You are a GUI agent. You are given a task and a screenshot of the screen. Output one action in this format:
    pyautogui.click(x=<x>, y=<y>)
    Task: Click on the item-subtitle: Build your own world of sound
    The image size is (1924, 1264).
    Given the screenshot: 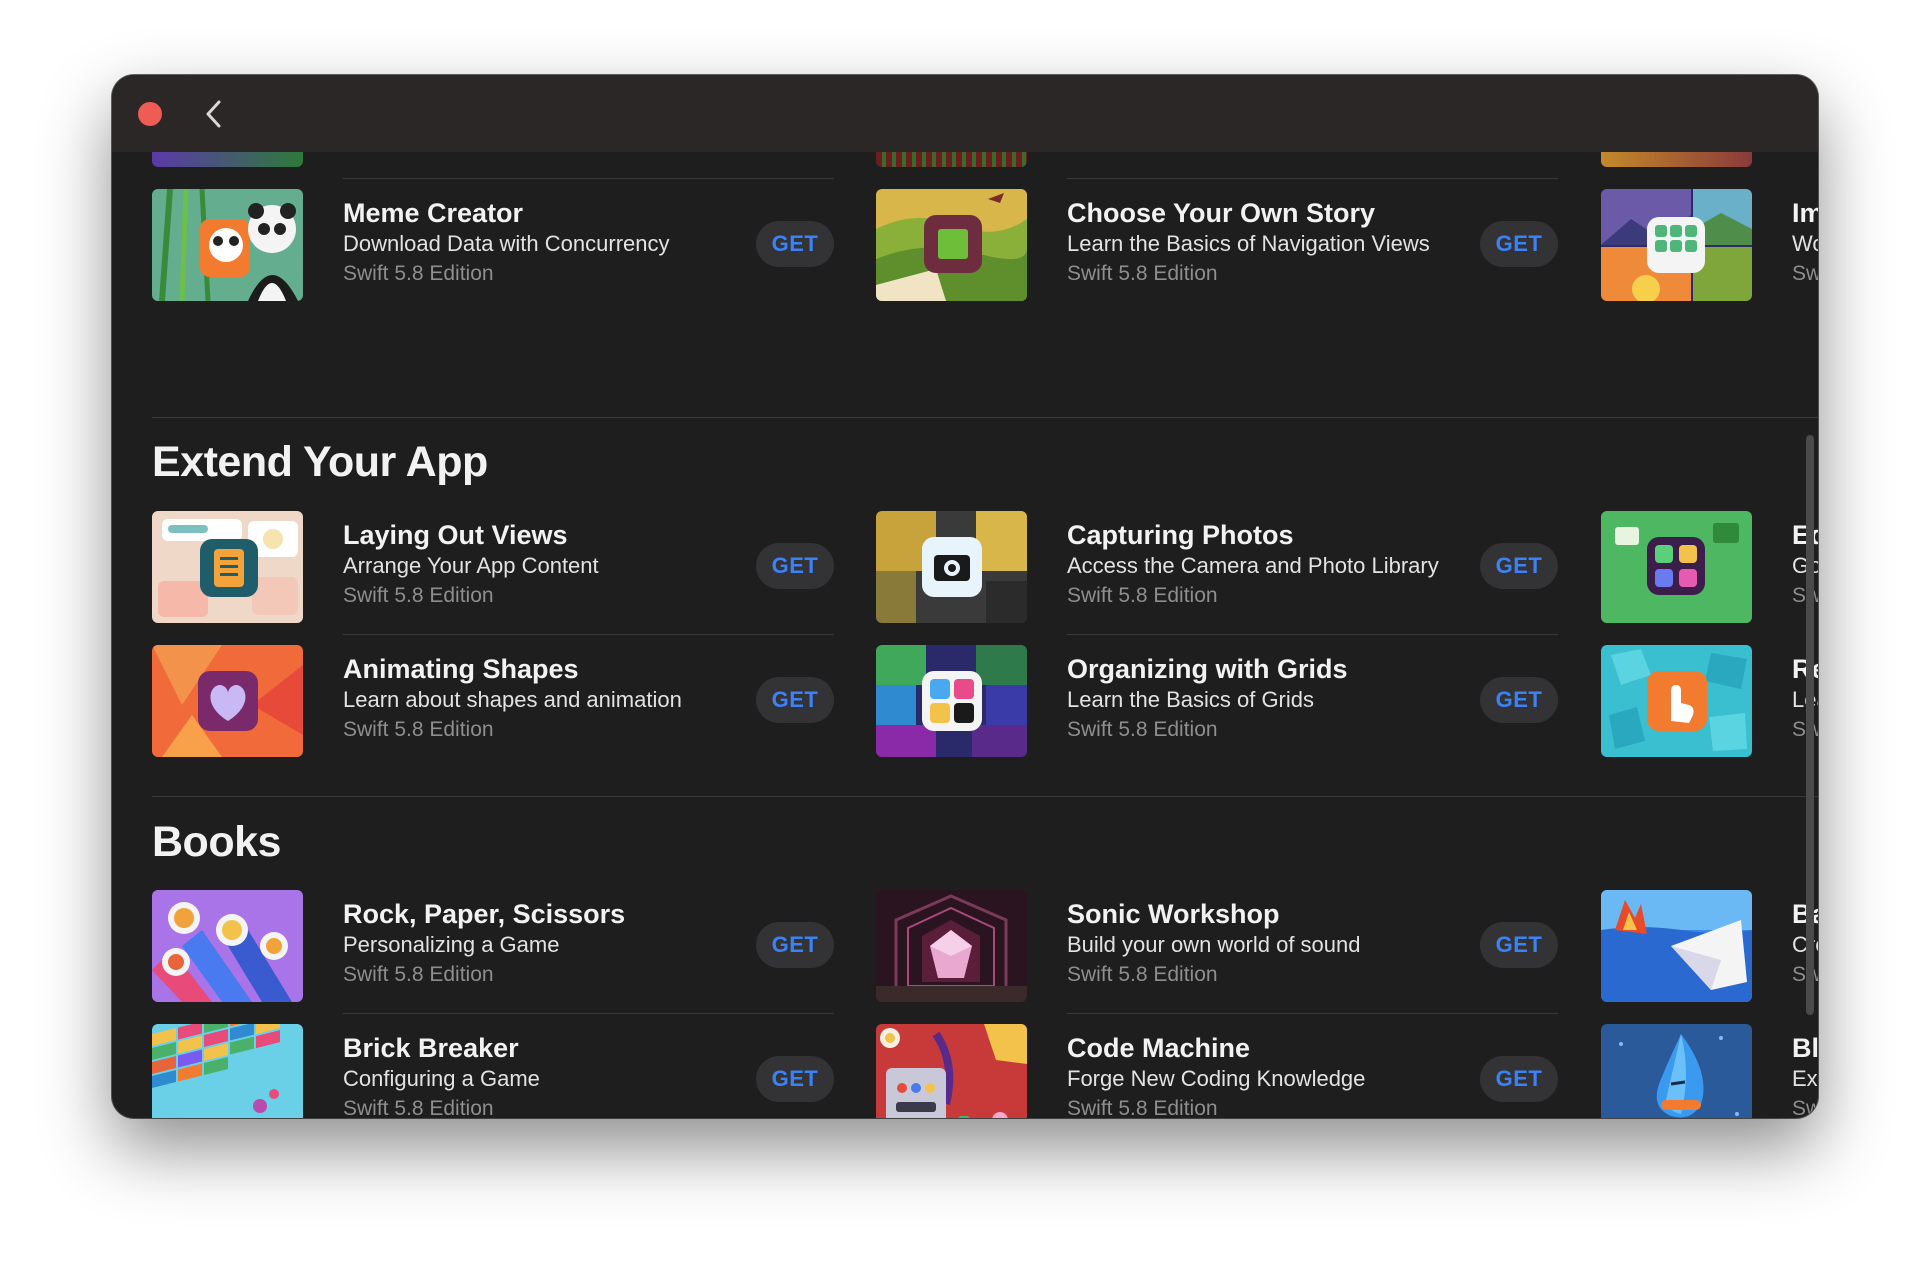 What is the action you would take?
    pyautogui.click(x=1214, y=944)
    